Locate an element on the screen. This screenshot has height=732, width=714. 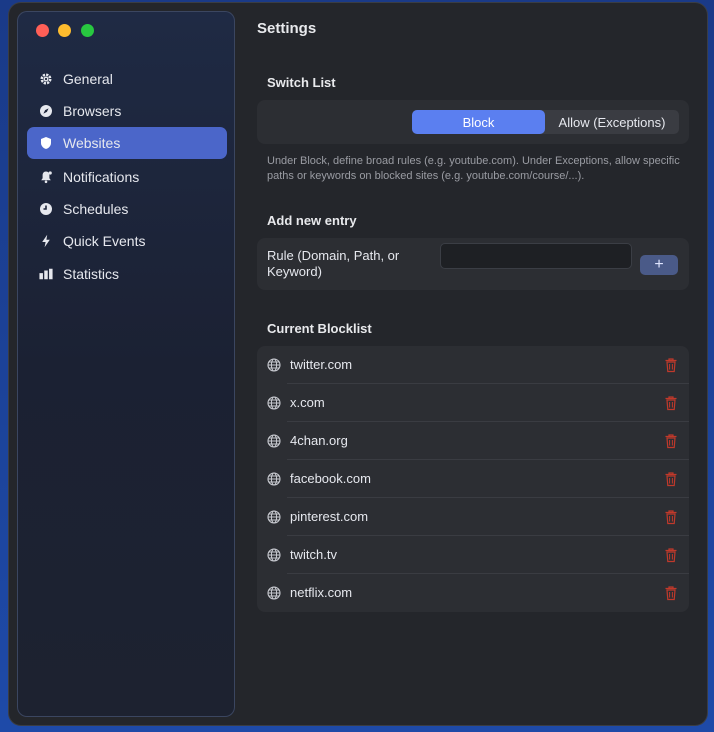
blocklist-heading: Current Blocklist is located at coordinates (319, 328).